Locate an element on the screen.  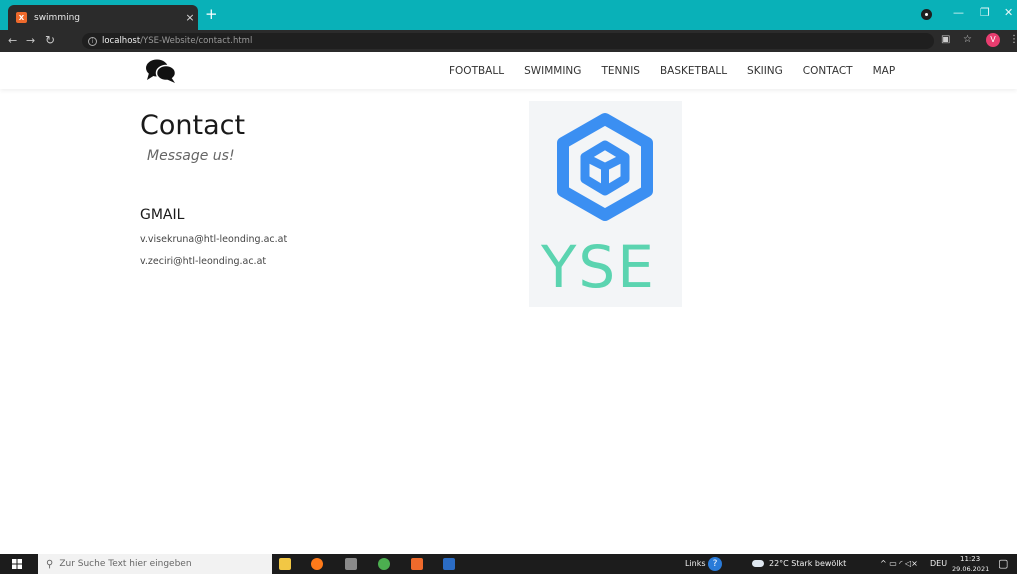
close-window-icon: ✕ is located at coordinates (1008, 12).